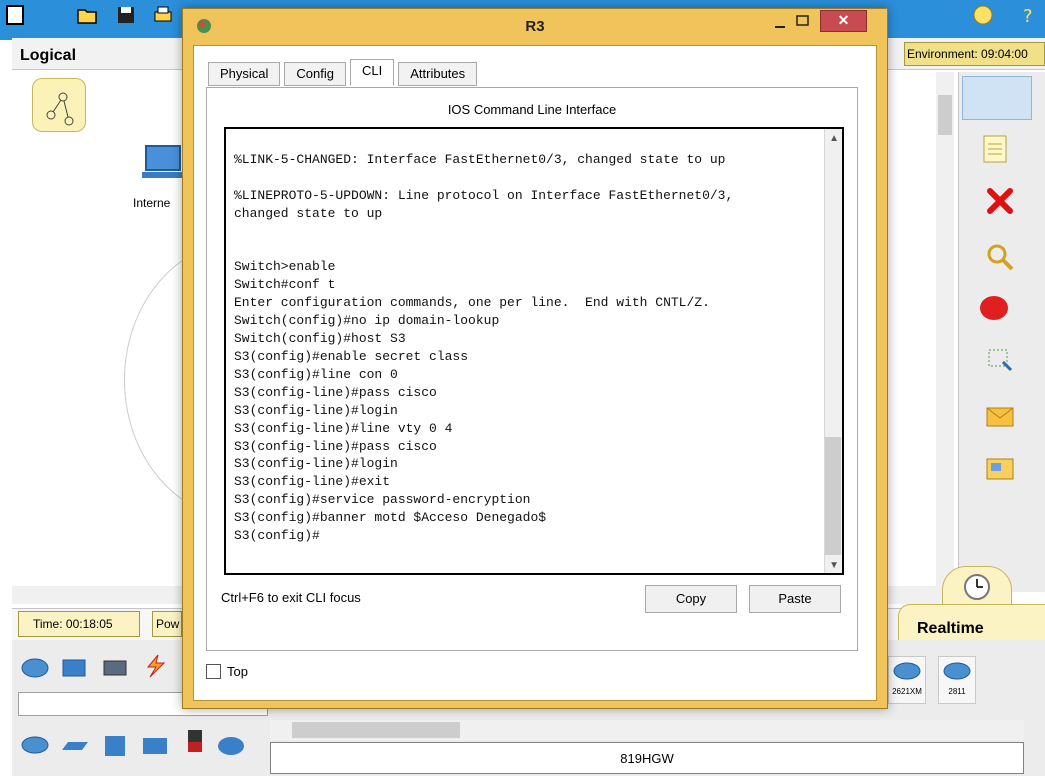  Describe the element at coordinates (155, 745) in the screenshot. I see `wireless-device-icon` at that location.